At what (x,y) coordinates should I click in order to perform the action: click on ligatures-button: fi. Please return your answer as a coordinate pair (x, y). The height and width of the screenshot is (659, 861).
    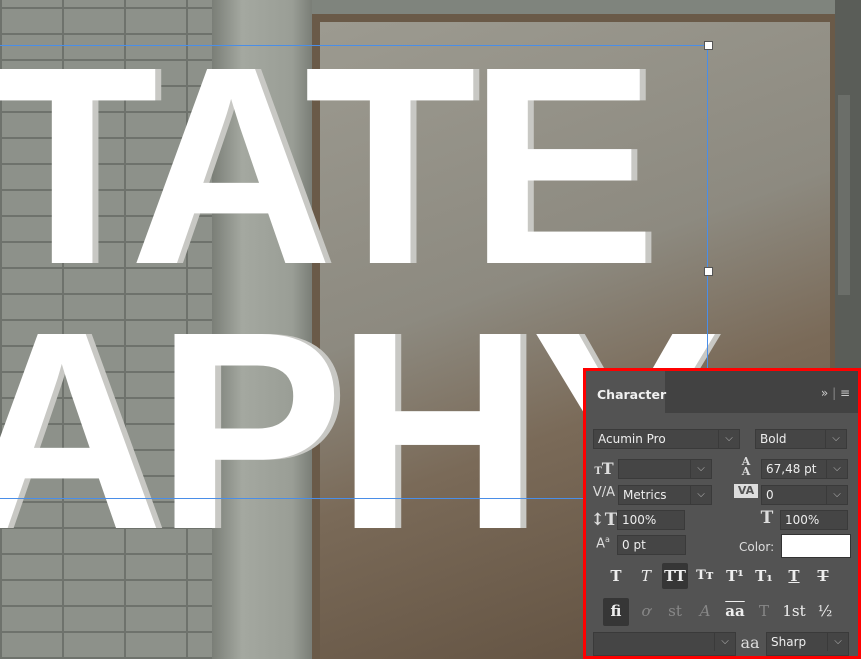
    Looking at the image, I should click on (616, 612).